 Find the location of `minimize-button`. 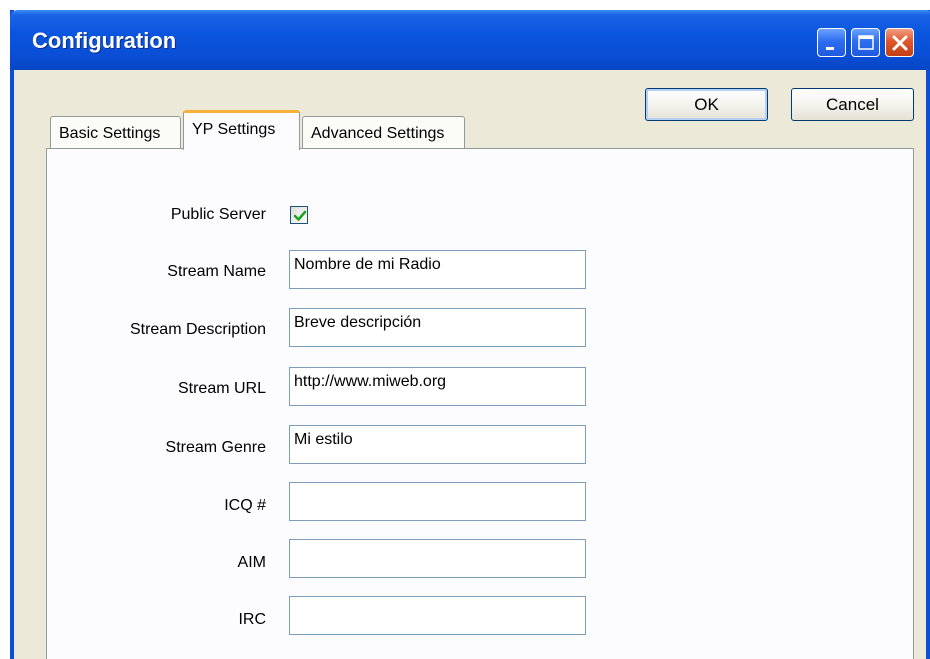

minimize-button is located at coordinates (831, 42).